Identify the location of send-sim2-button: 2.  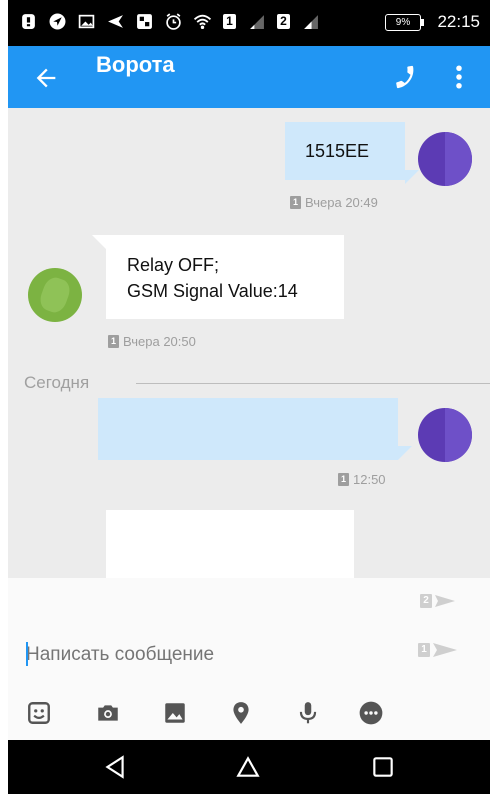
(437, 601).